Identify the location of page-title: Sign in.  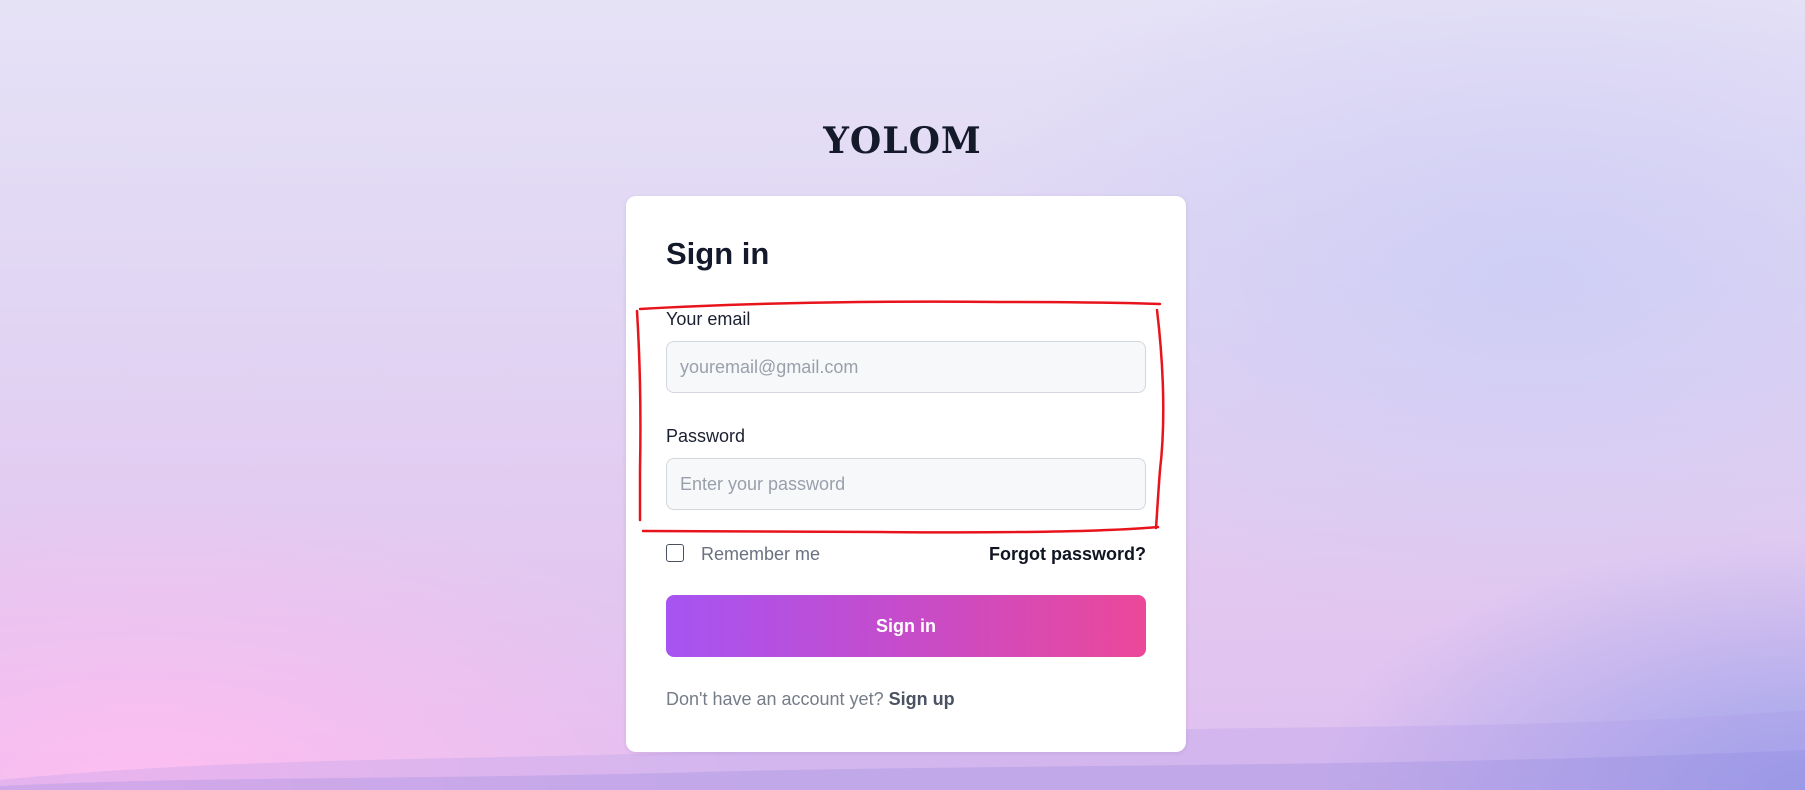
(718, 253).